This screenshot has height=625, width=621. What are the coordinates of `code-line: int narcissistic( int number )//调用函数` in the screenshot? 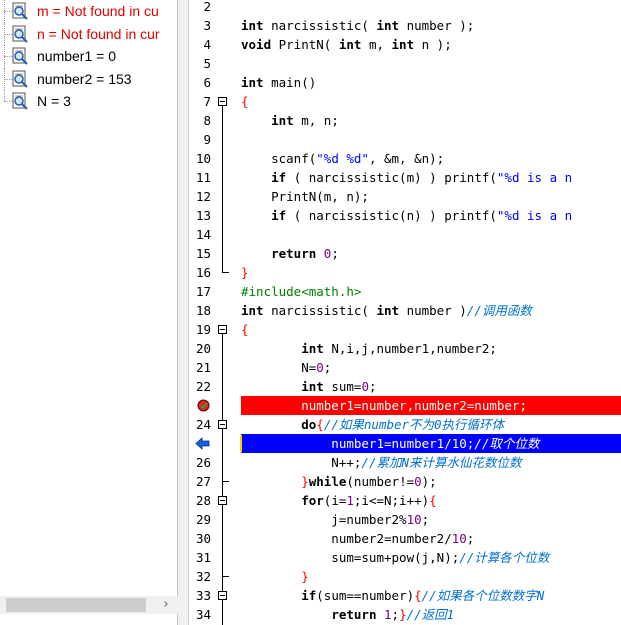 It's located at (431, 310).